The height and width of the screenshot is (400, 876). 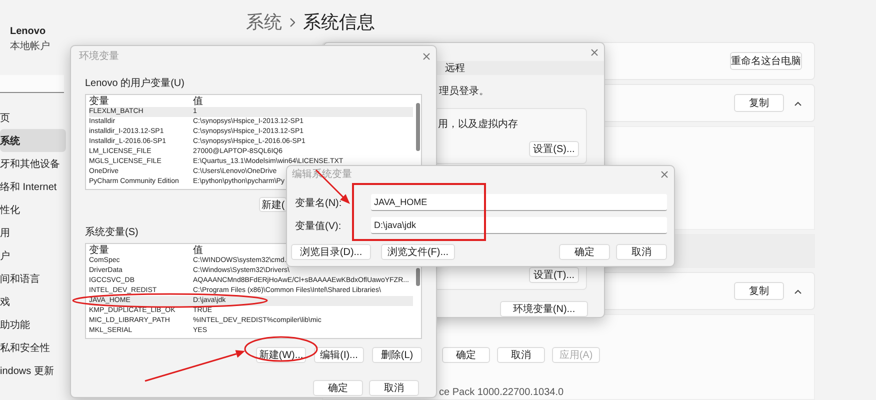 What do you see at coordinates (33, 370) in the screenshot?
I see `nav-item: indows 更新` at bounding box center [33, 370].